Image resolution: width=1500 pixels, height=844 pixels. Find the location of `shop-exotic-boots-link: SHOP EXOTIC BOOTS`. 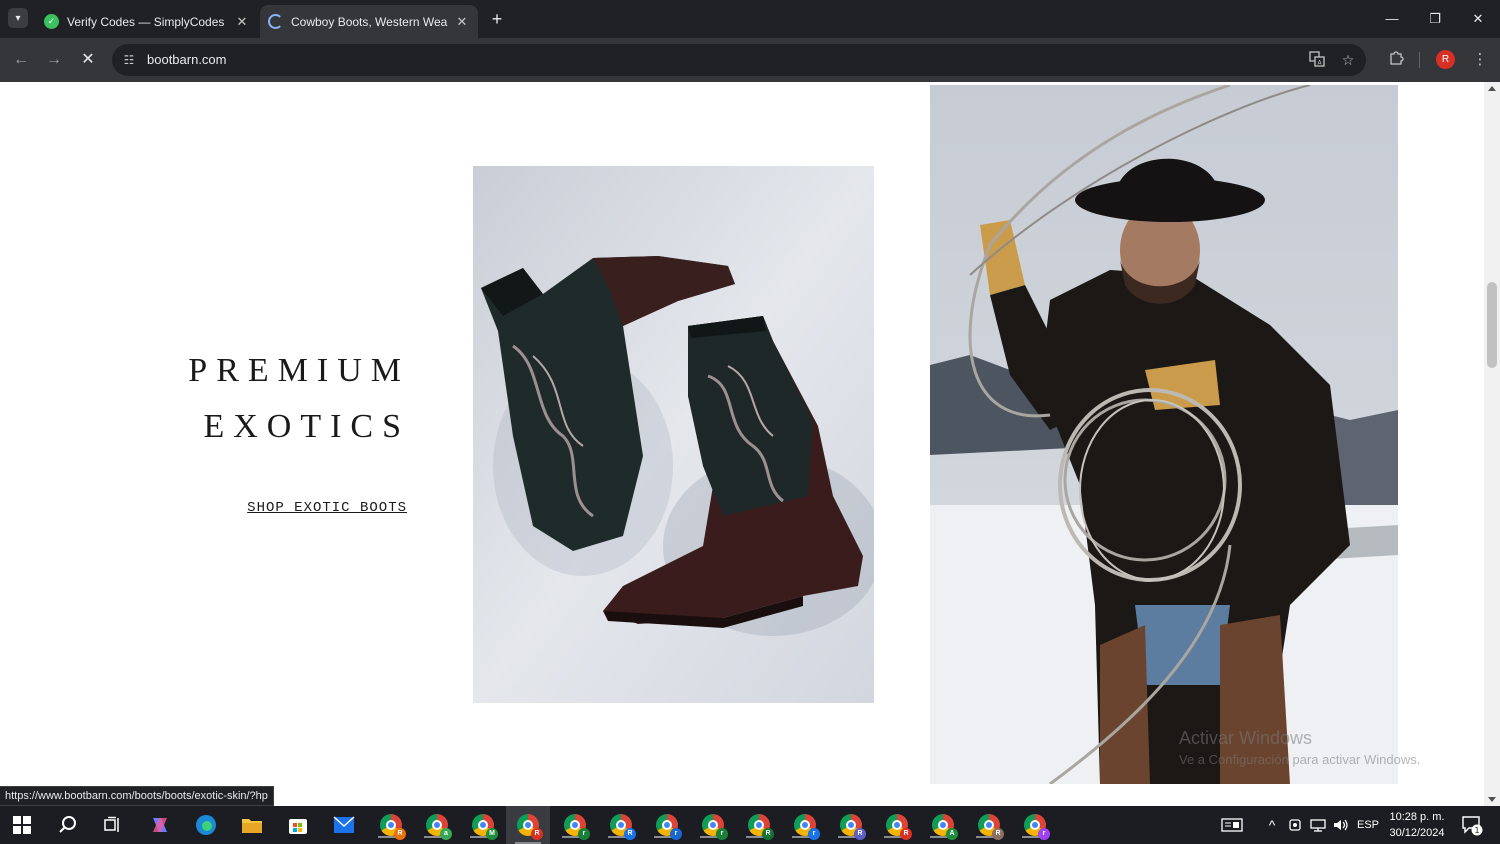

shop-exotic-boots-link: SHOP EXOTIC BOOTS is located at coordinates (327, 508).